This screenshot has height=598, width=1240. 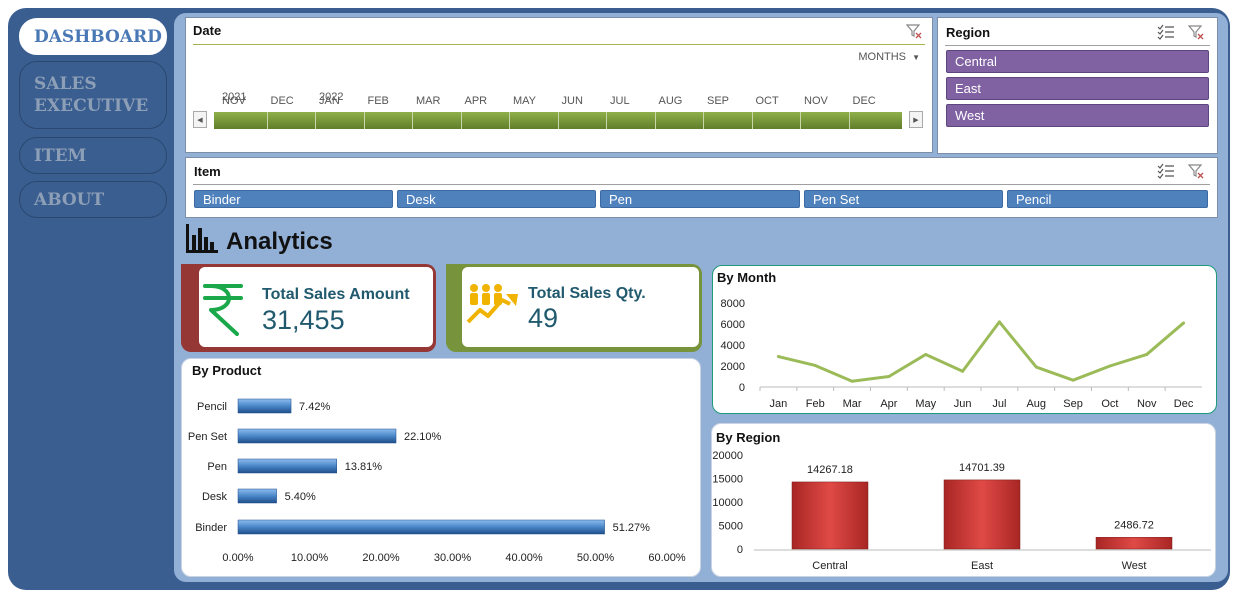 I want to click on bar-chart-icon, so click(x=202, y=238).